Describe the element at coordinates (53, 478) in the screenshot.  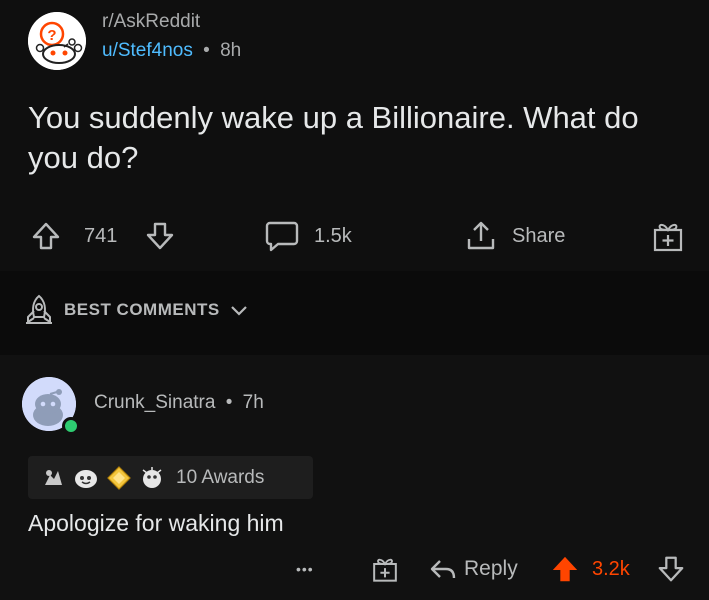
I see `wholesome-award-icon` at that location.